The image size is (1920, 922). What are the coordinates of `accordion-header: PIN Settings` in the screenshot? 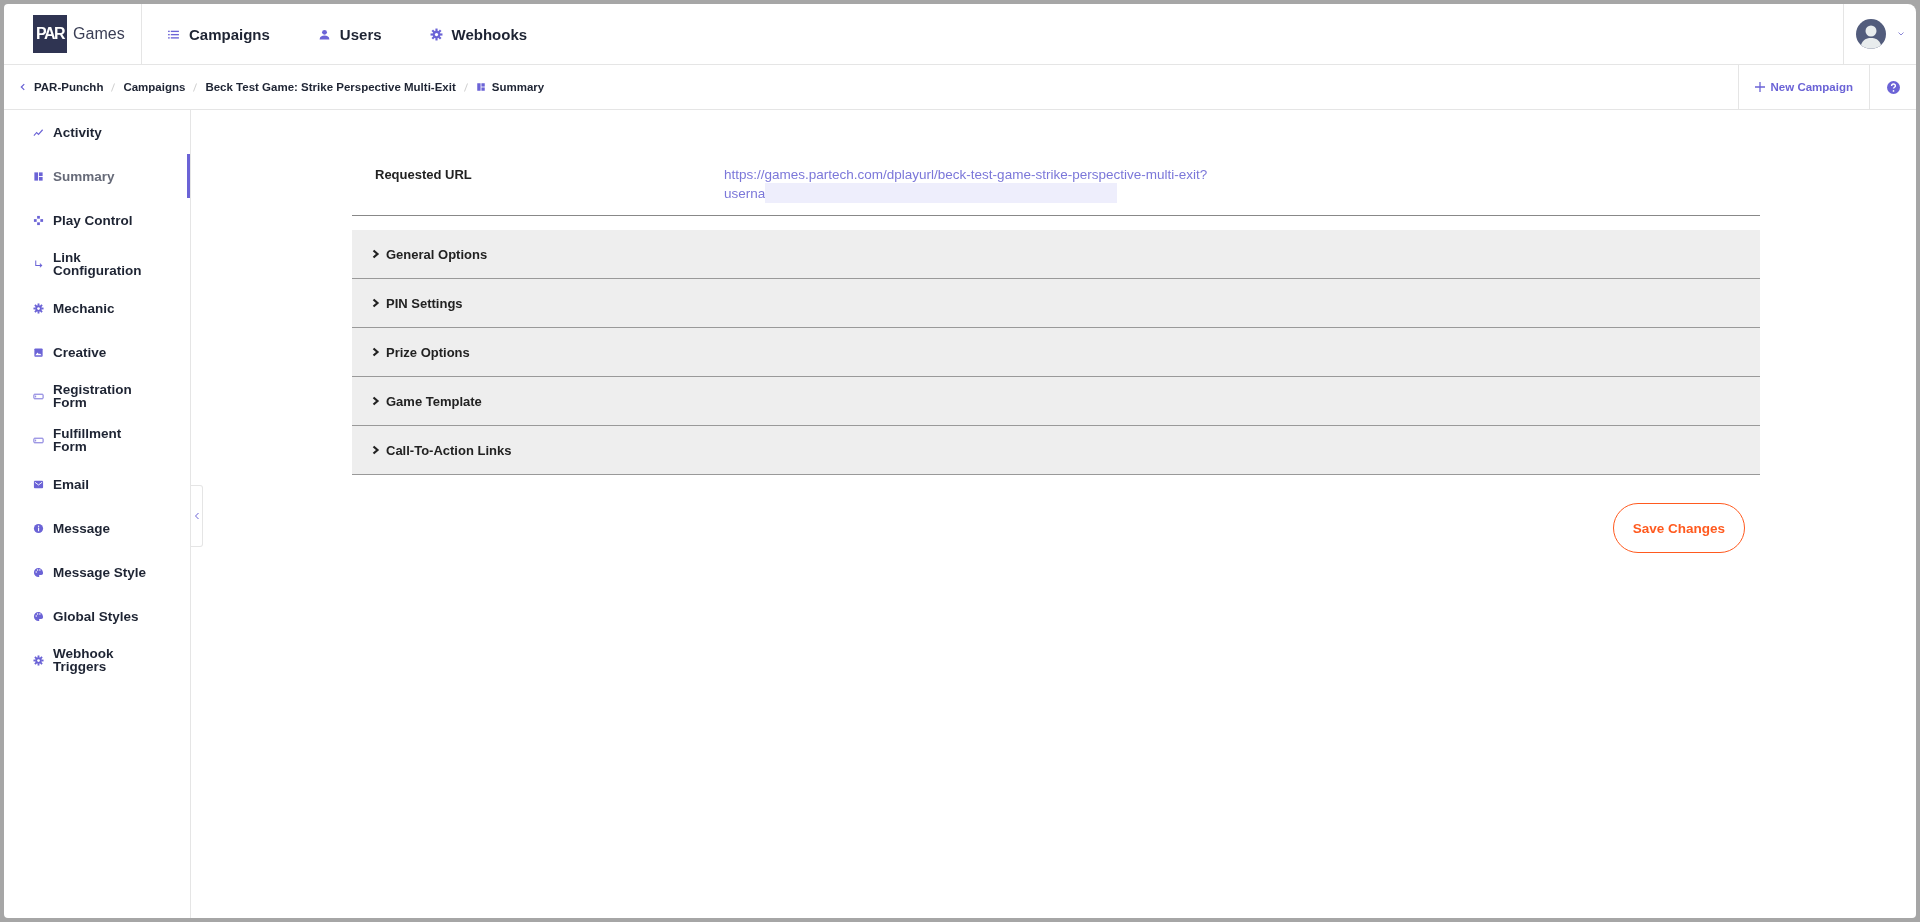 It's located at (1056, 303).